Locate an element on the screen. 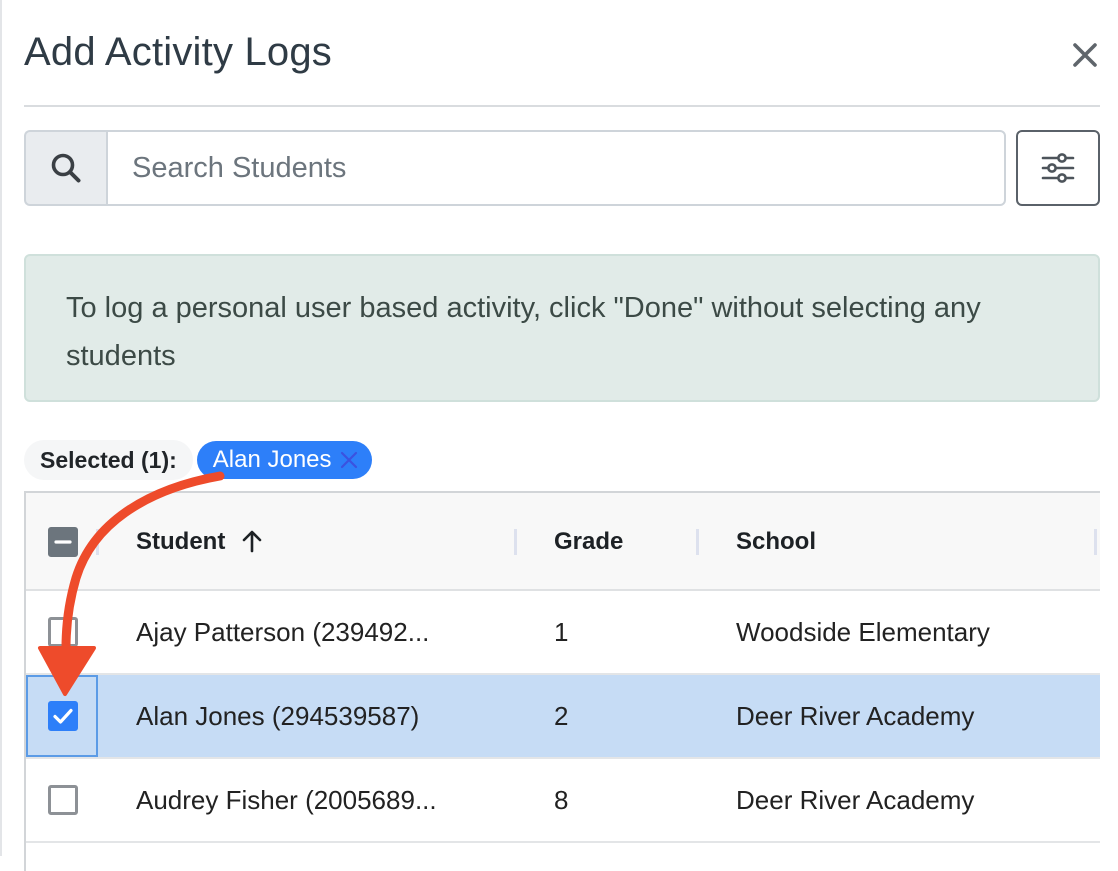  column-header-grade: Grade is located at coordinates (588, 542).